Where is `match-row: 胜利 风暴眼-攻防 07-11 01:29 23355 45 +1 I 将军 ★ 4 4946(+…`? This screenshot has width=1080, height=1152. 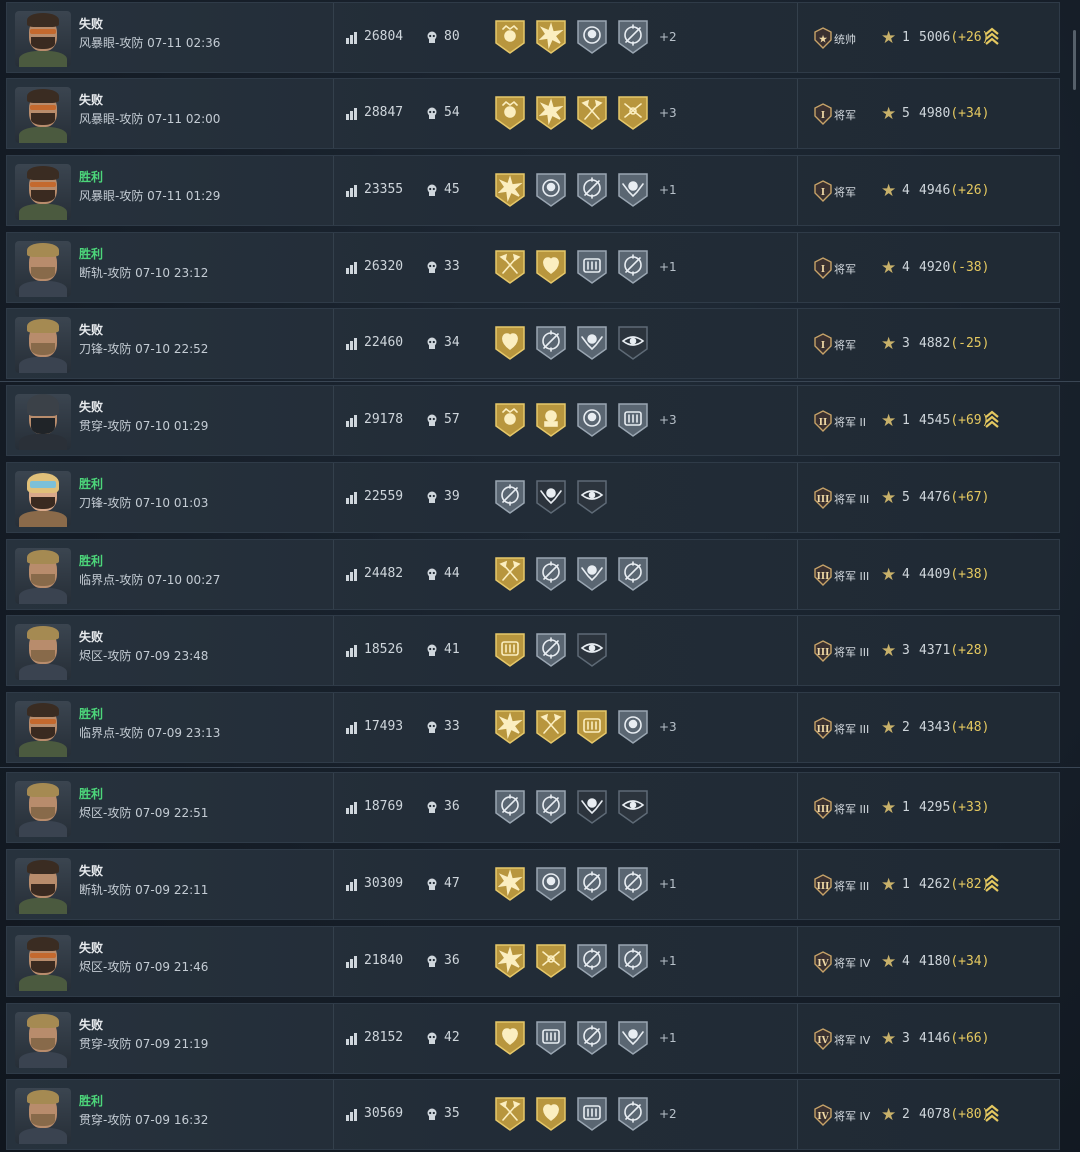 match-row: 胜利 风暴眼-攻防 07-11 01:29 23355 45 +1 I 将军 ★ 4 4946(+… is located at coordinates (533, 190).